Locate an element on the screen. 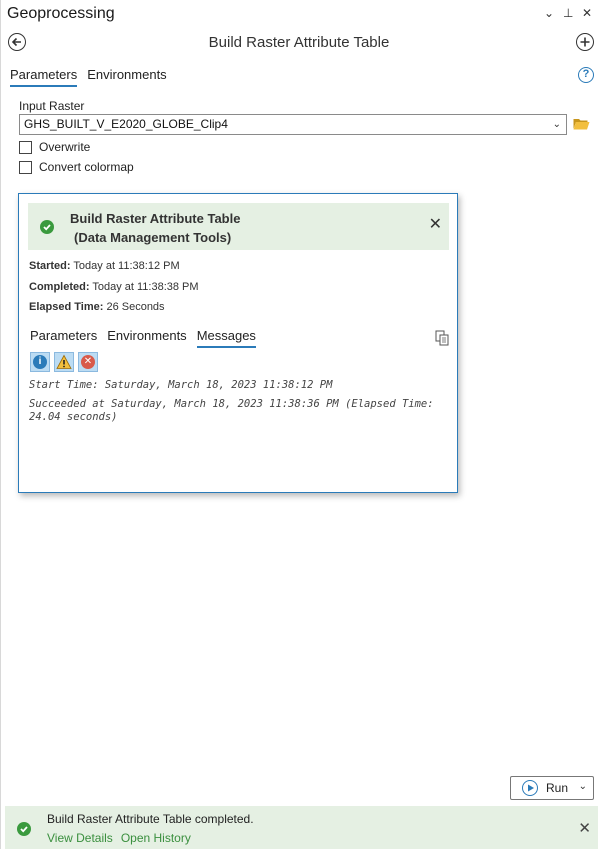 This screenshot has height=849, width=598. tool-tabs: Parameters Environments is located at coordinates (88, 77).